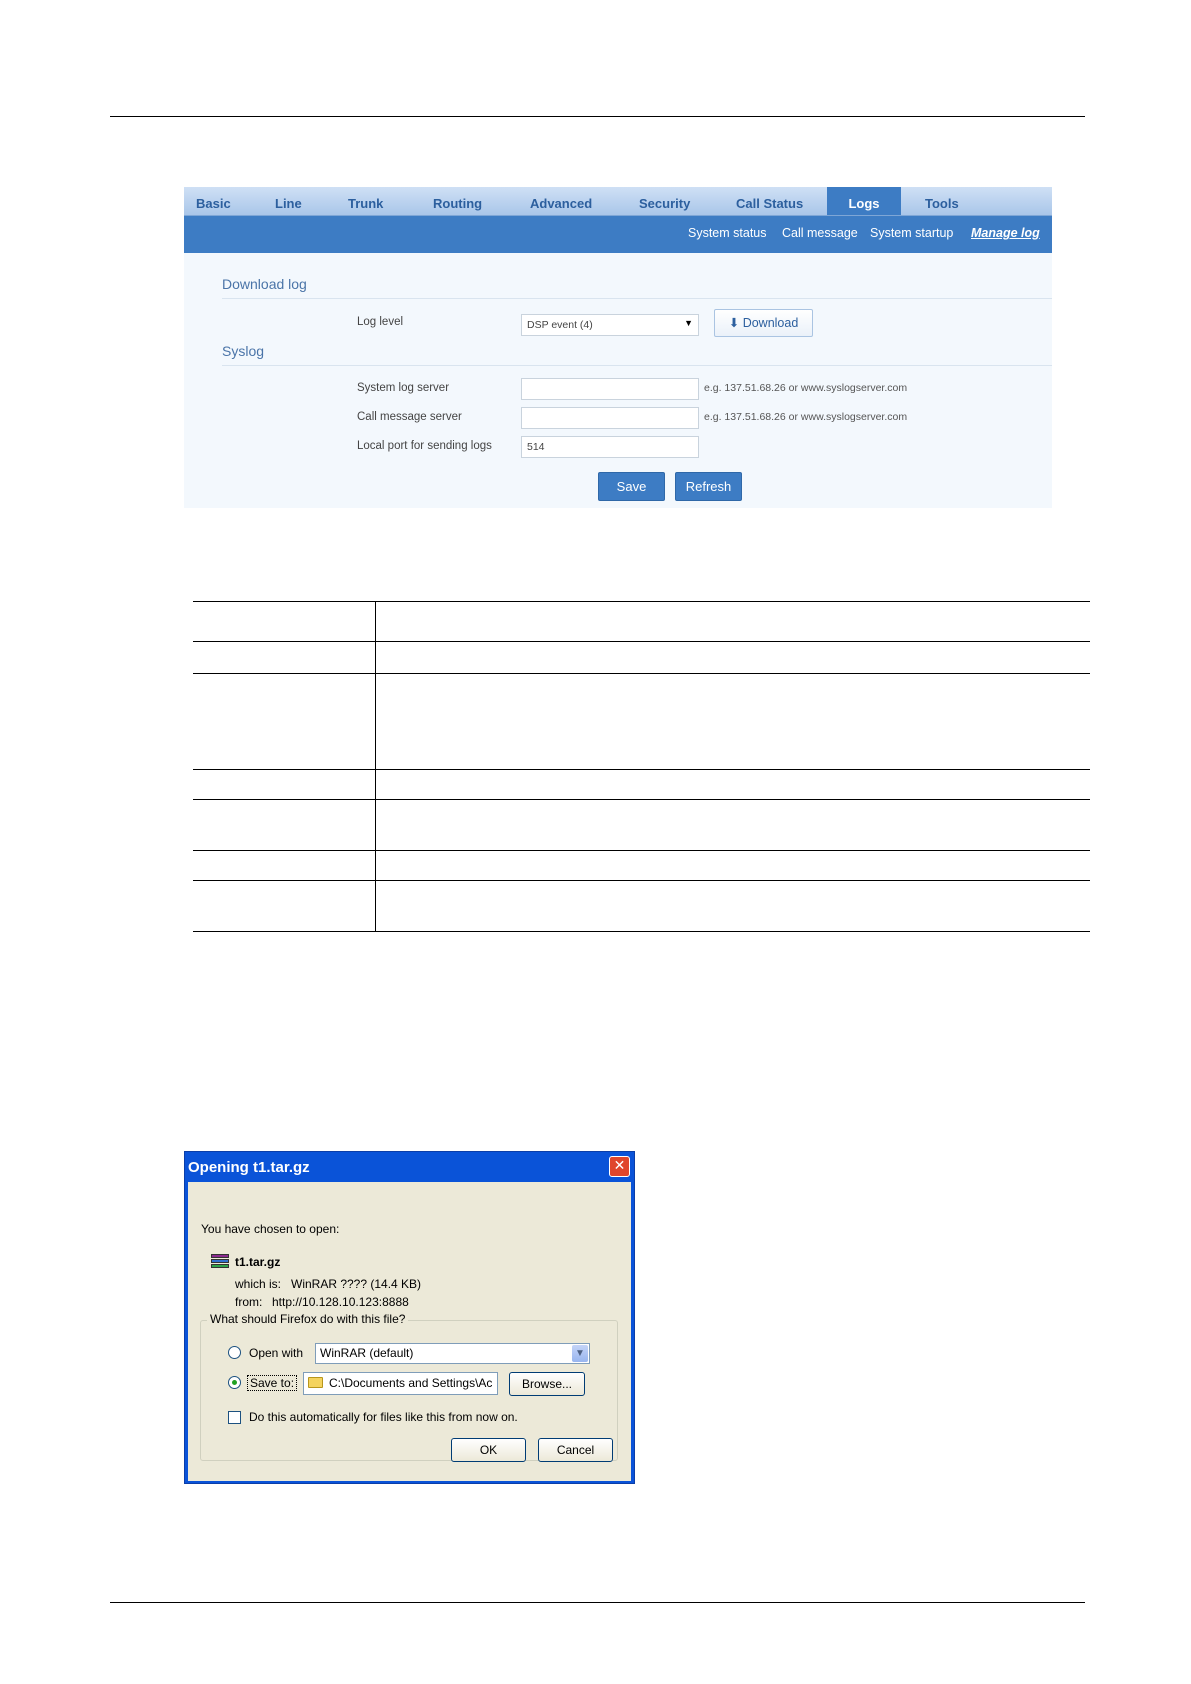  Describe the element at coordinates (688, 323) in the screenshot. I see `dropdown-arrow-icon: ▼` at that location.